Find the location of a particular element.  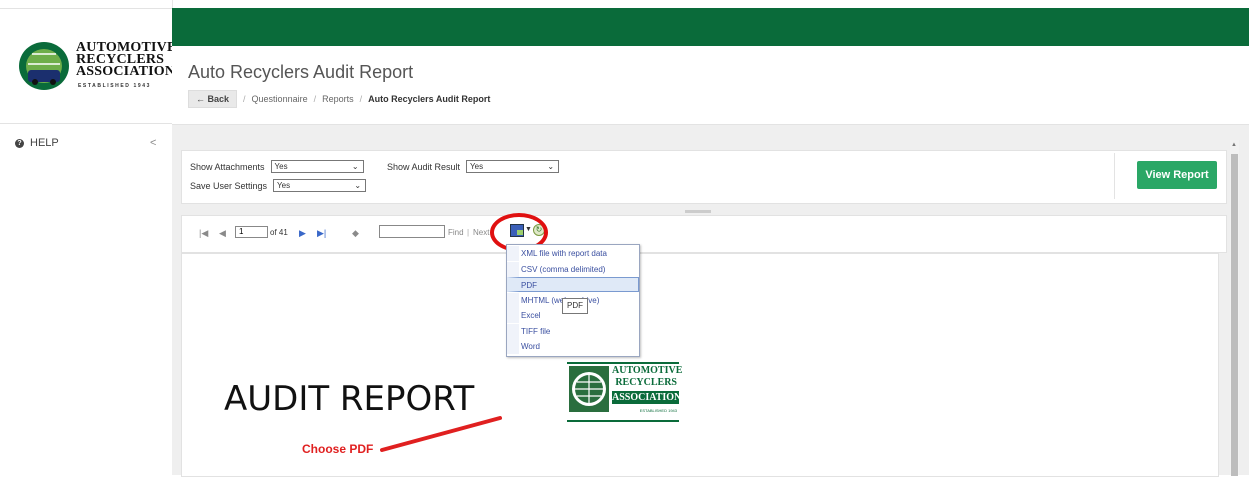

next-page-icon: ▶ is located at coordinates (302, 233).